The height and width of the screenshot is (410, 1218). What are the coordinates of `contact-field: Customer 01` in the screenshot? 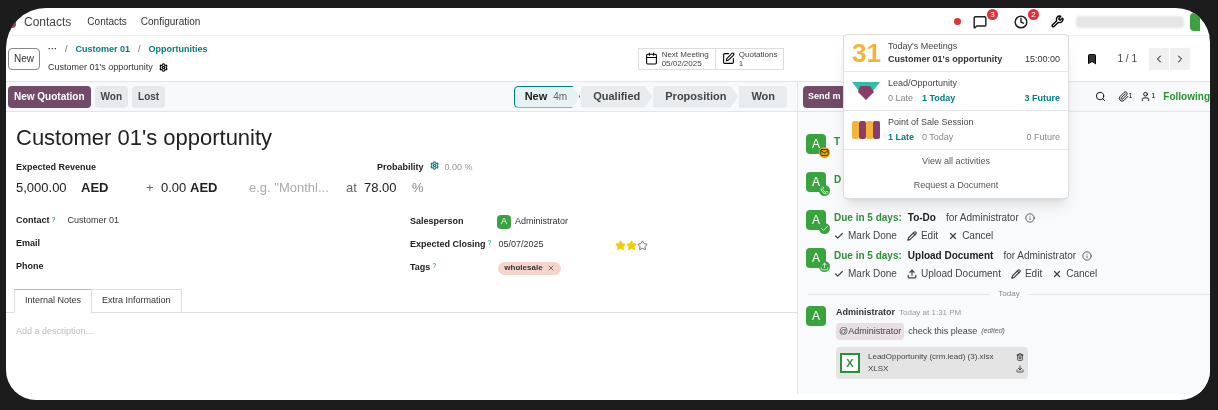 It's located at (93, 221).